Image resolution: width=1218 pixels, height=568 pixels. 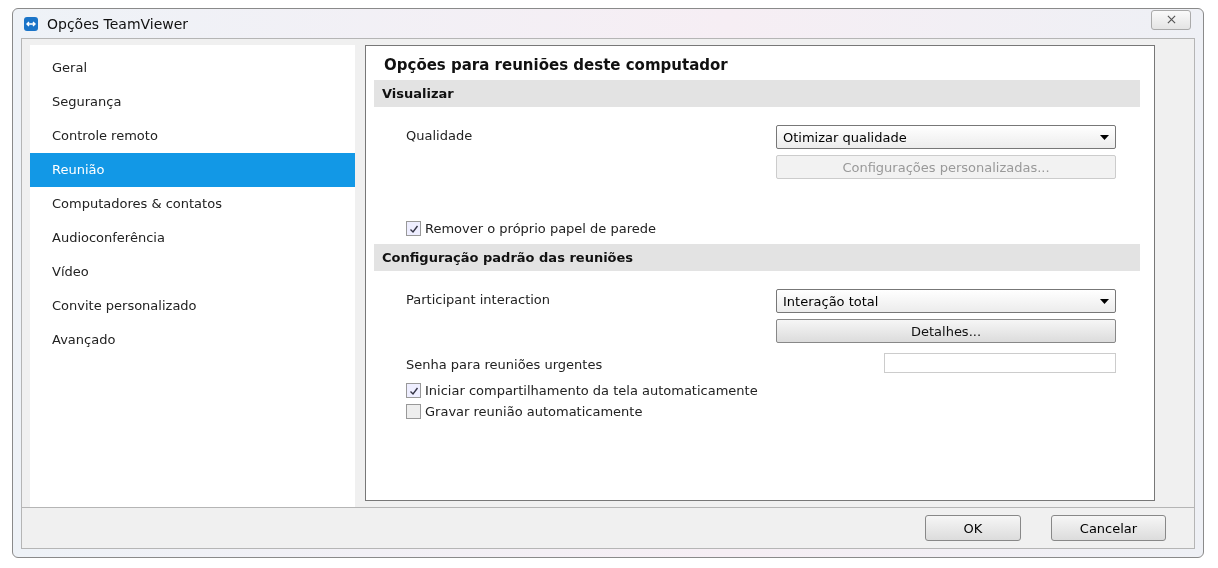 What do you see at coordinates (31, 23) in the screenshot?
I see `app-icon` at bounding box center [31, 23].